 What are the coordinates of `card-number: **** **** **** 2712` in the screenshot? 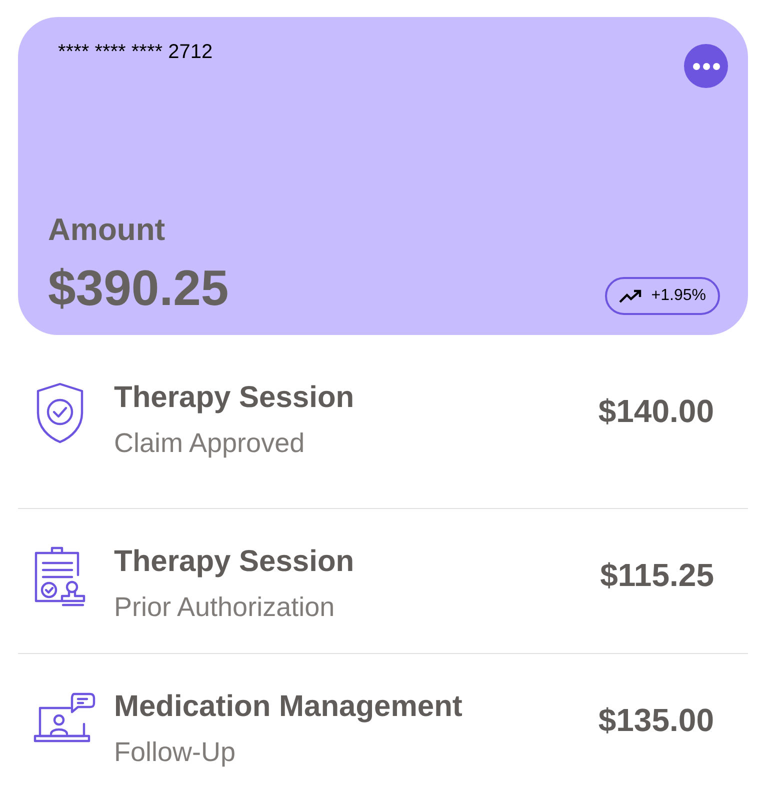 It's located at (135, 52).